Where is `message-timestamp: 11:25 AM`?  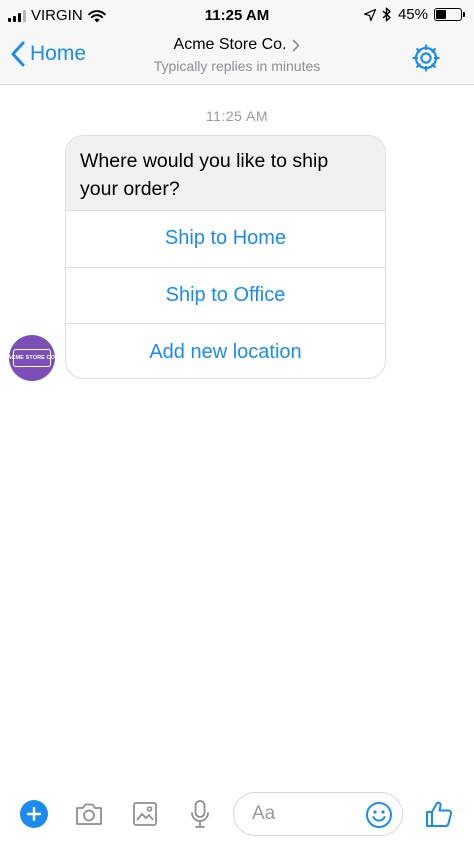
message-timestamp: 11:25 AM is located at coordinates (237, 116).